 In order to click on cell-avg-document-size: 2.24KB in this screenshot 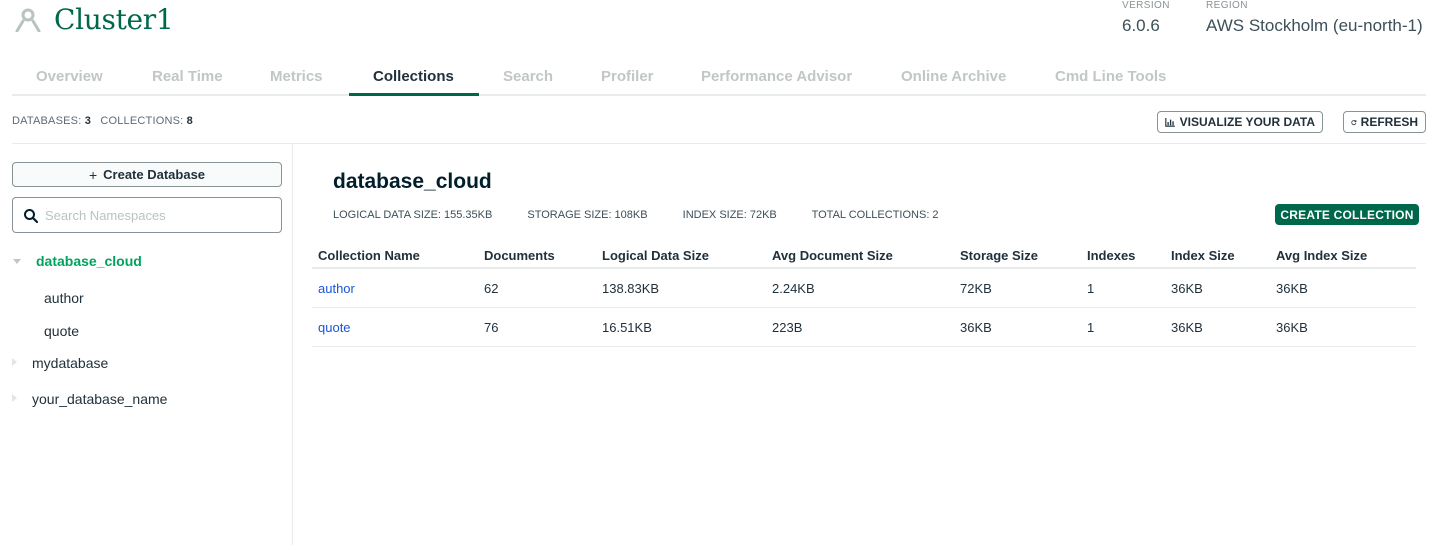, I will do `click(793, 288)`.